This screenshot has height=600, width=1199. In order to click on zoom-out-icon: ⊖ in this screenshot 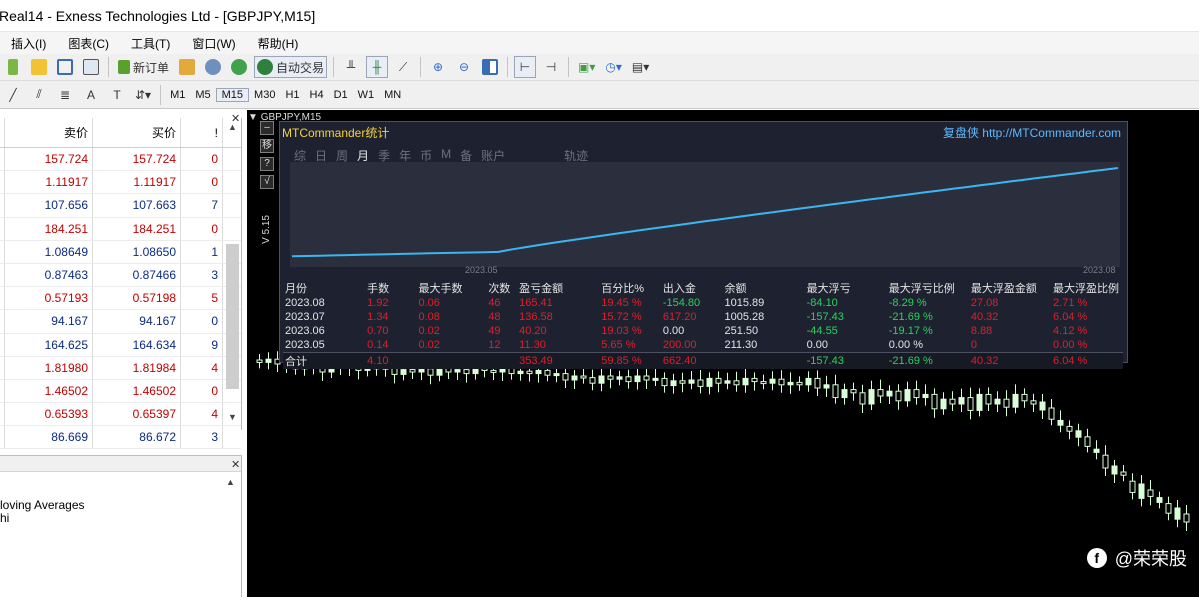, I will do `click(464, 67)`.